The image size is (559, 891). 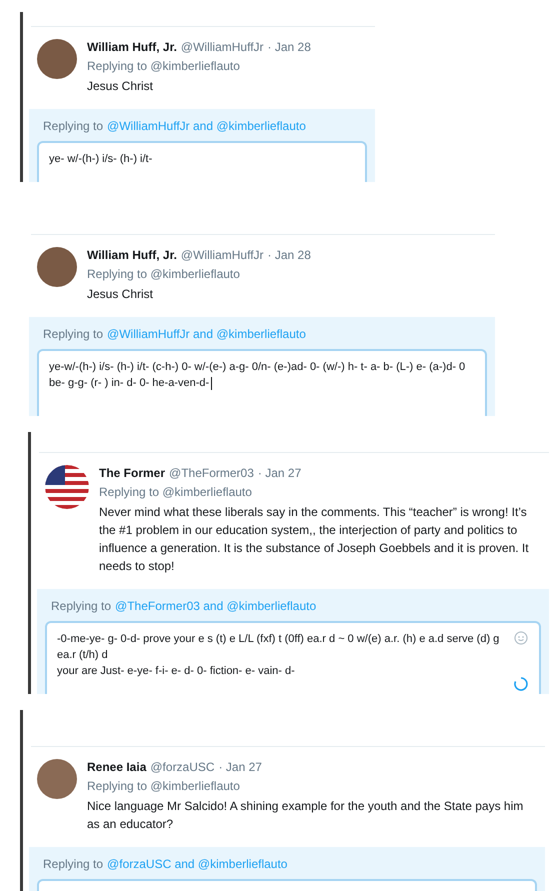 What do you see at coordinates (116, 767) in the screenshot?
I see `author-name: Renee Iaia` at bounding box center [116, 767].